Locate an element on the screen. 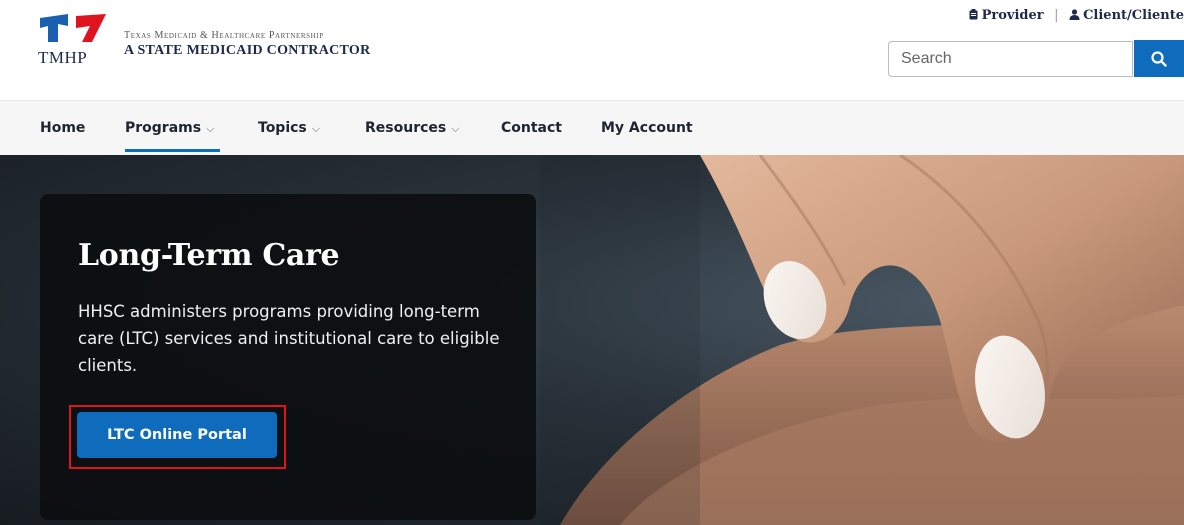 This screenshot has height=525, width=1184. nav-item-programs: Programs ⌵ is located at coordinates (169, 128).